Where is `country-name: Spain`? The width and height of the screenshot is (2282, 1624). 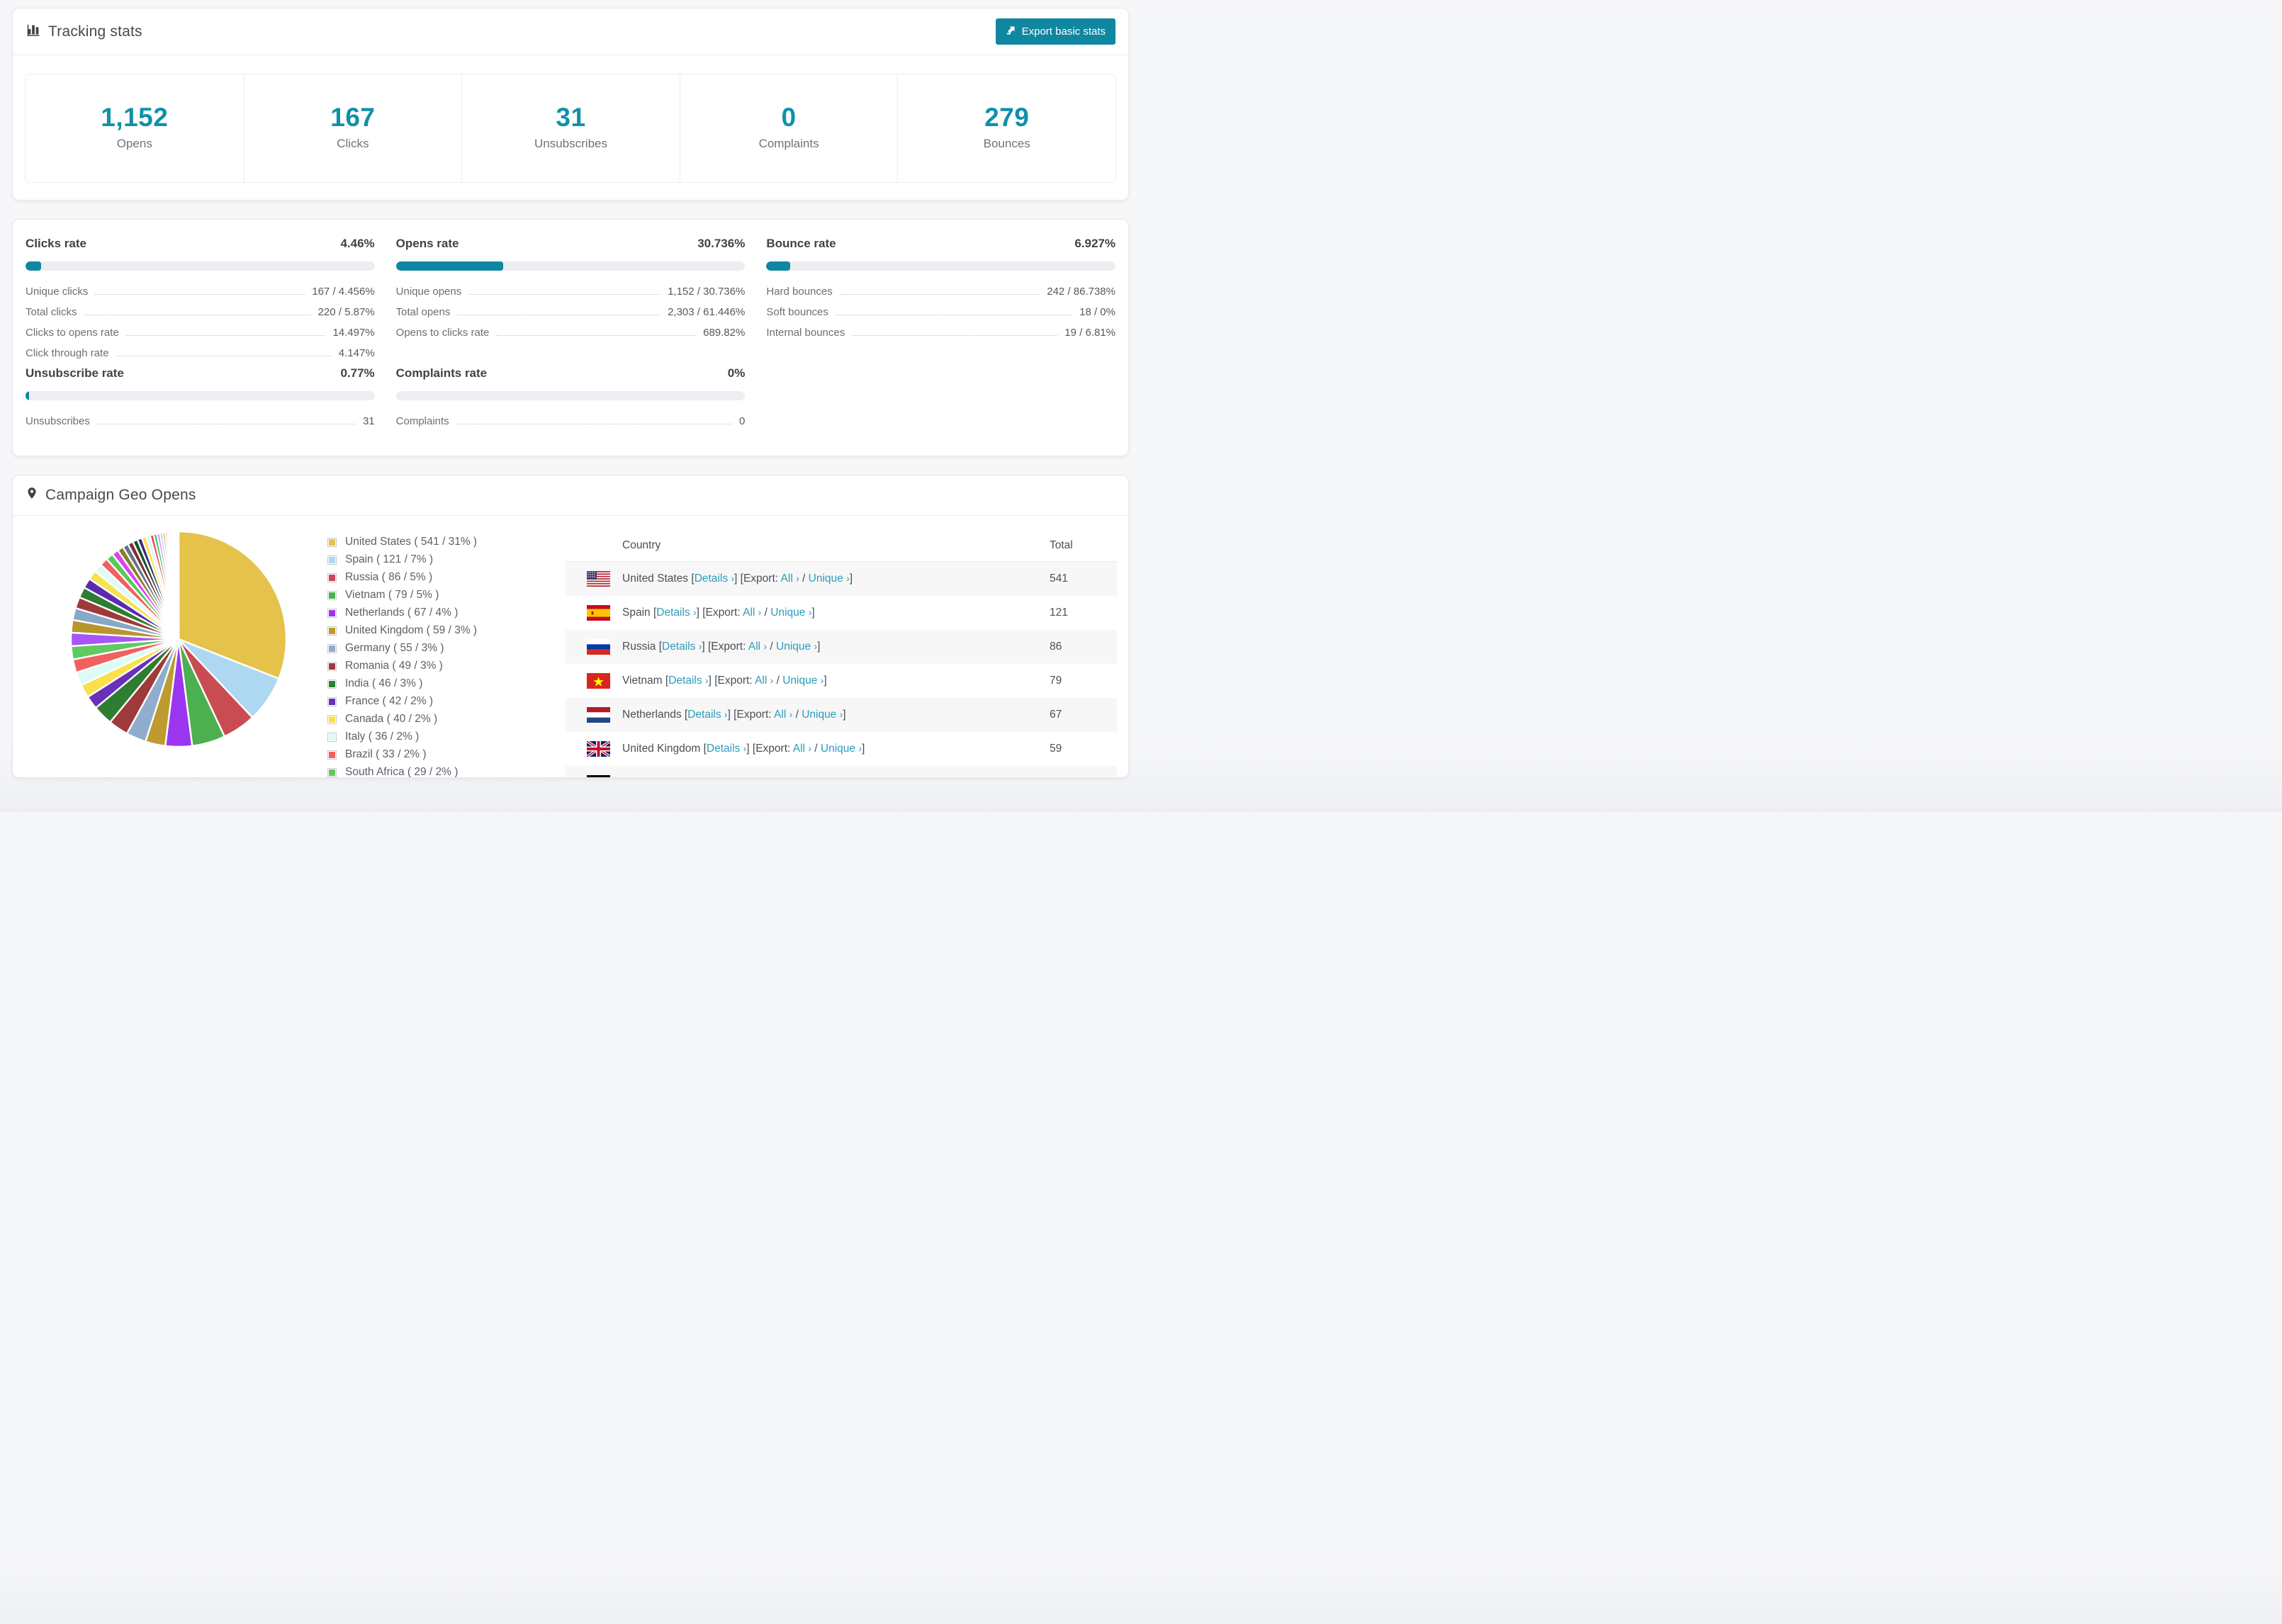 country-name: Spain is located at coordinates (637, 613).